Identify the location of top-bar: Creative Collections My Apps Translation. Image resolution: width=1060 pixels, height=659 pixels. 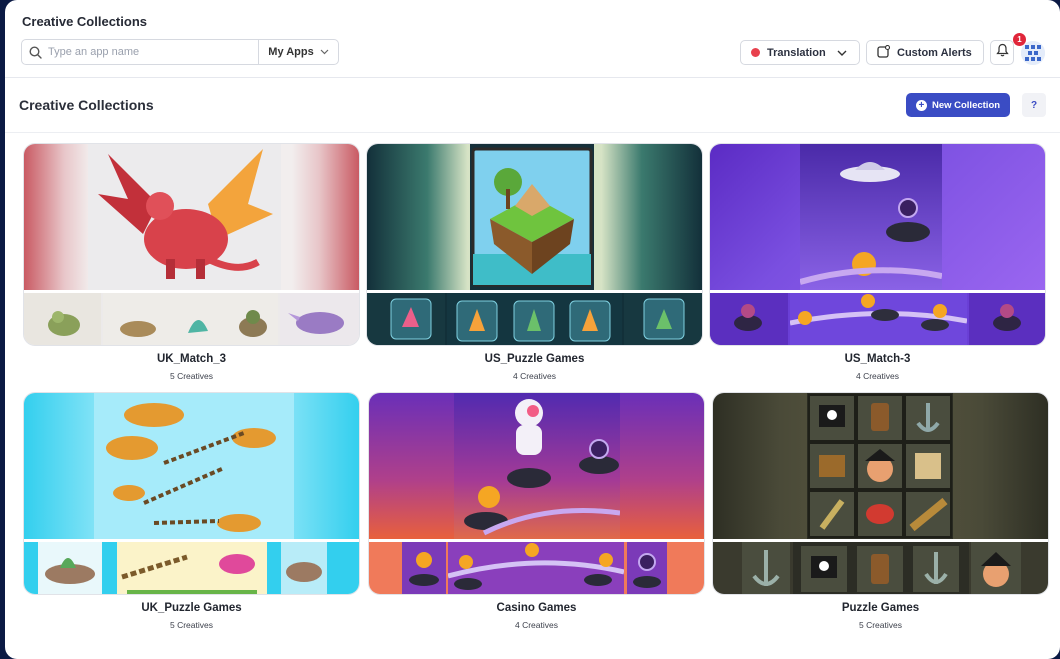
(532, 39).